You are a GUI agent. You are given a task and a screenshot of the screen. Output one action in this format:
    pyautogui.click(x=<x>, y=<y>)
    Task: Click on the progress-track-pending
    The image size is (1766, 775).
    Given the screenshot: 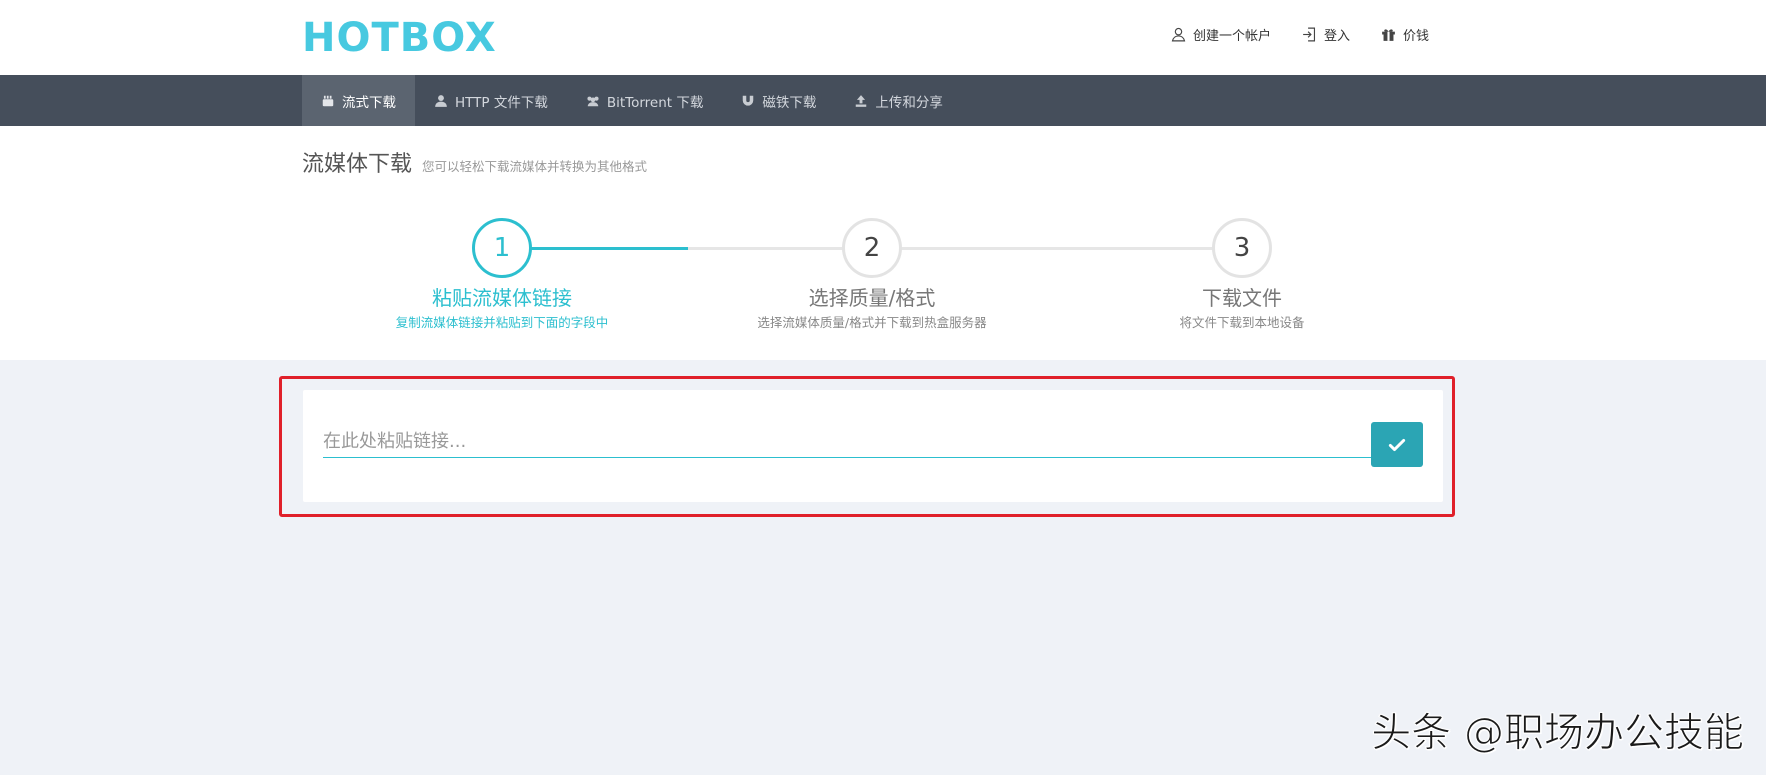 What is the action you would take?
    pyautogui.click(x=965, y=248)
    